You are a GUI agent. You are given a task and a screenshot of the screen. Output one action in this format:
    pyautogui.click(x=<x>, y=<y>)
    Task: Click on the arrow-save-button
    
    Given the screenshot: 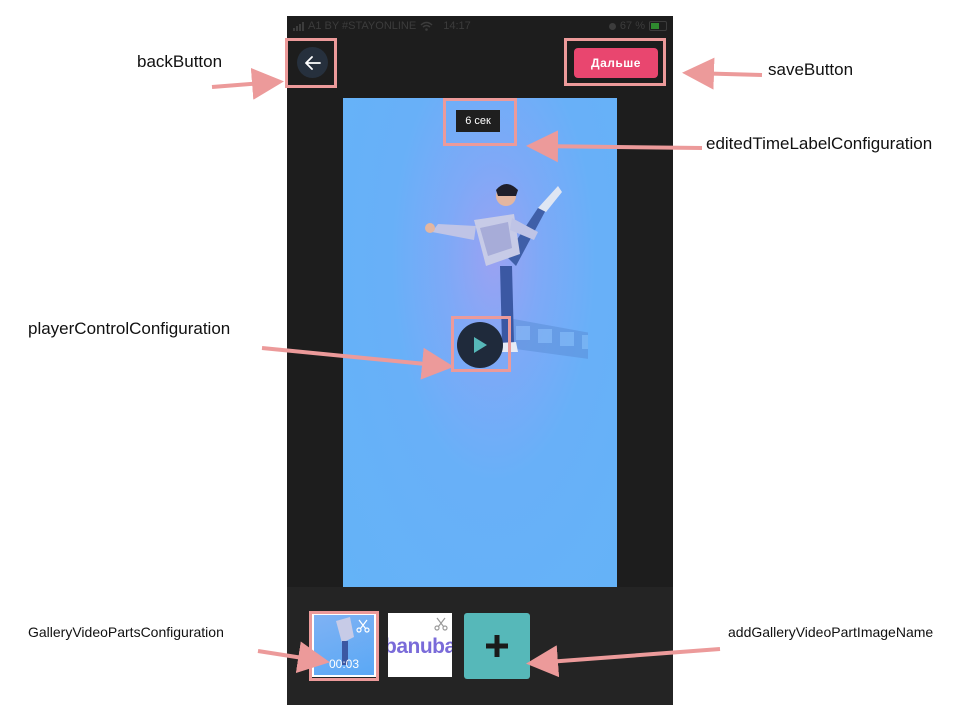 What is the action you would take?
    pyautogui.click(x=722, y=73)
    